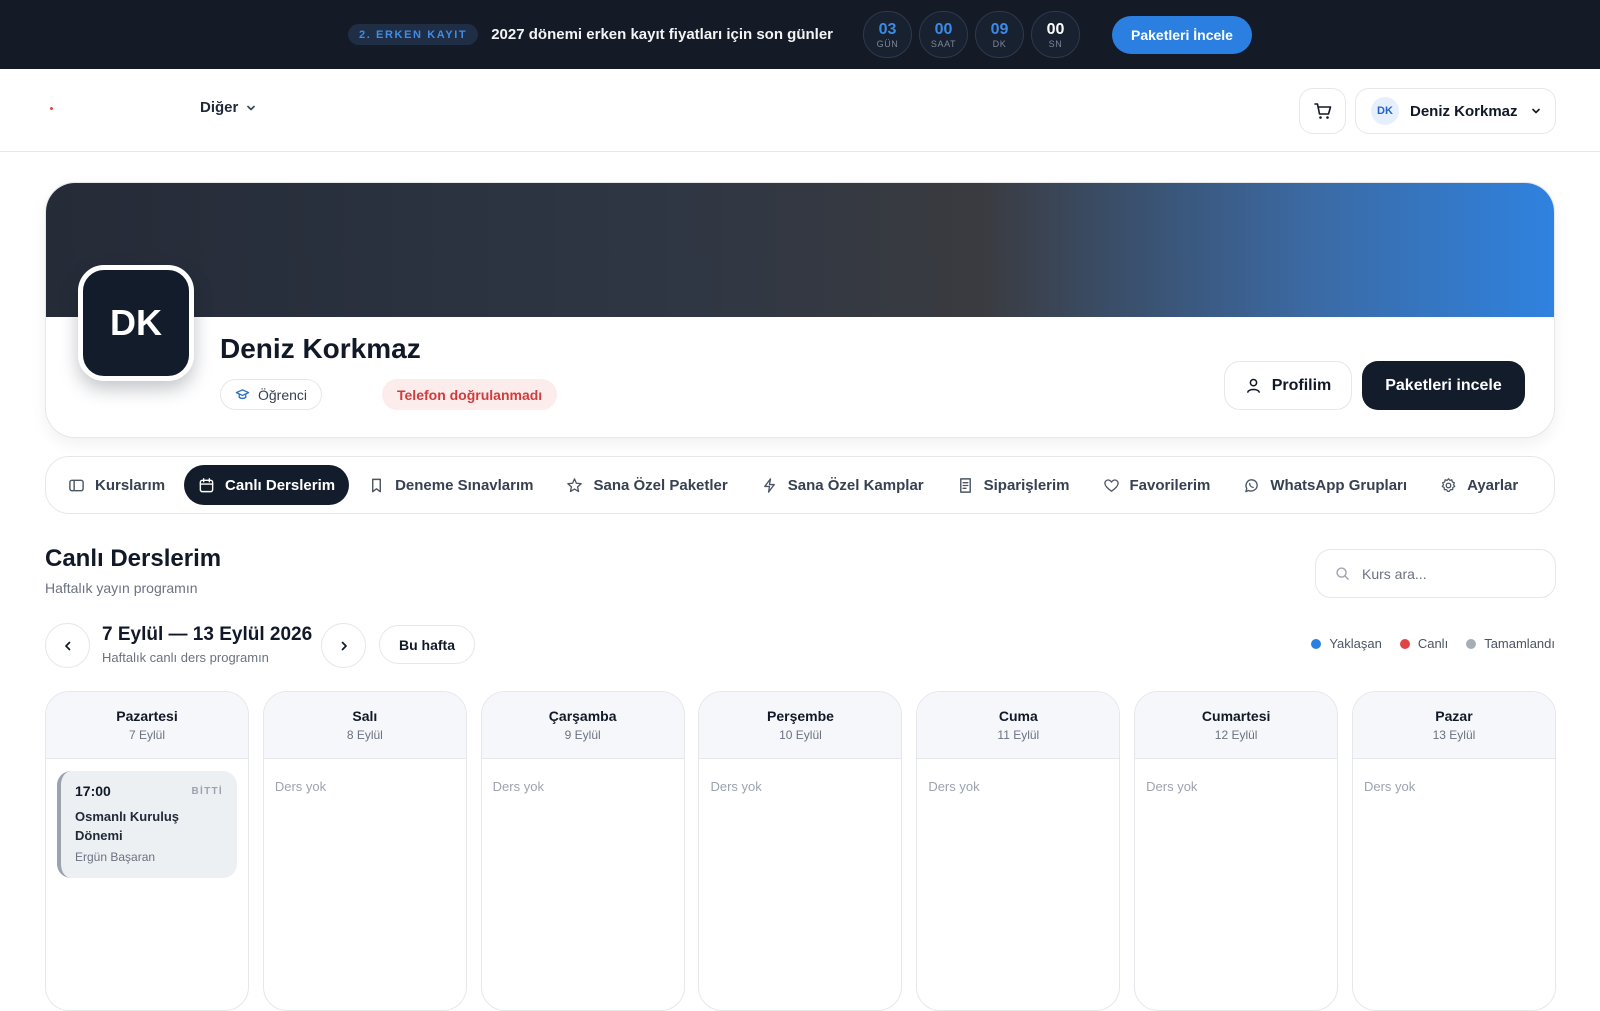 Image resolution: width=1600 pixels, height=1011 pixels. I want to click on user-menu-button: DK Deniz Korkmaz, so click(1455, 111).